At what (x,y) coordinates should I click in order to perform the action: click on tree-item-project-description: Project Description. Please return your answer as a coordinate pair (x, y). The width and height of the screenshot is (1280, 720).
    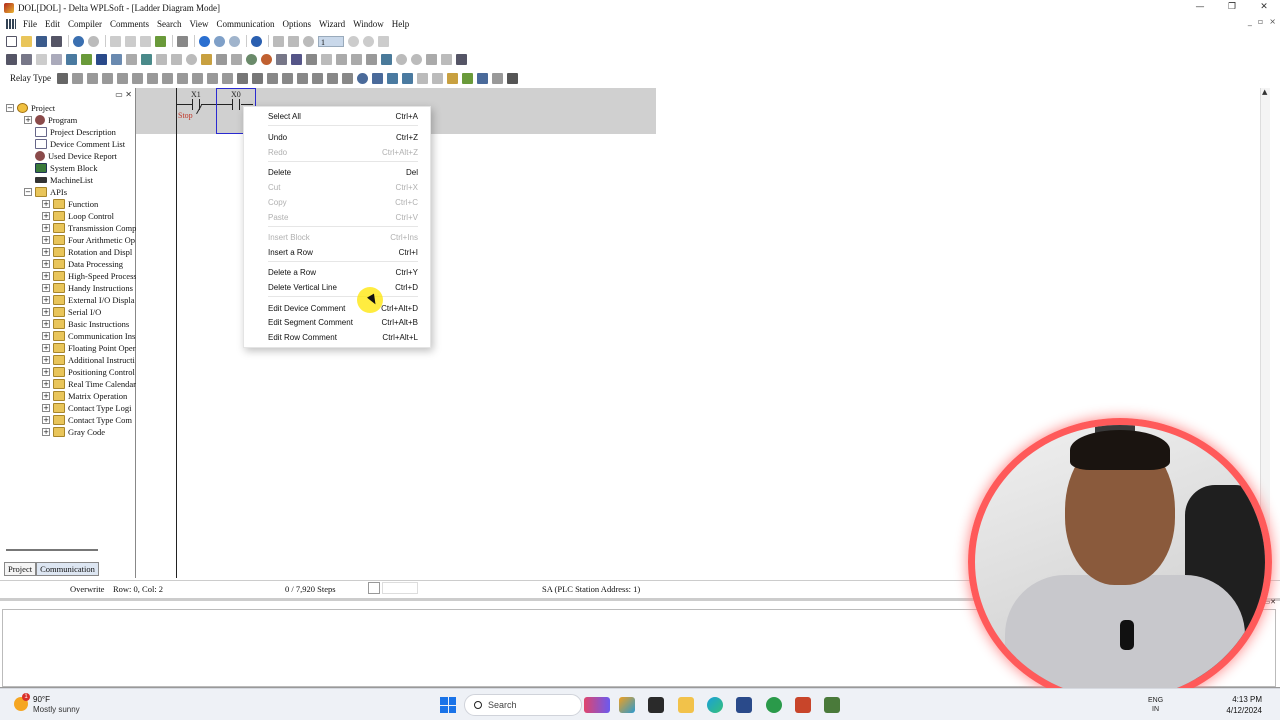
    Looking at the image, I should click on (70, 132).